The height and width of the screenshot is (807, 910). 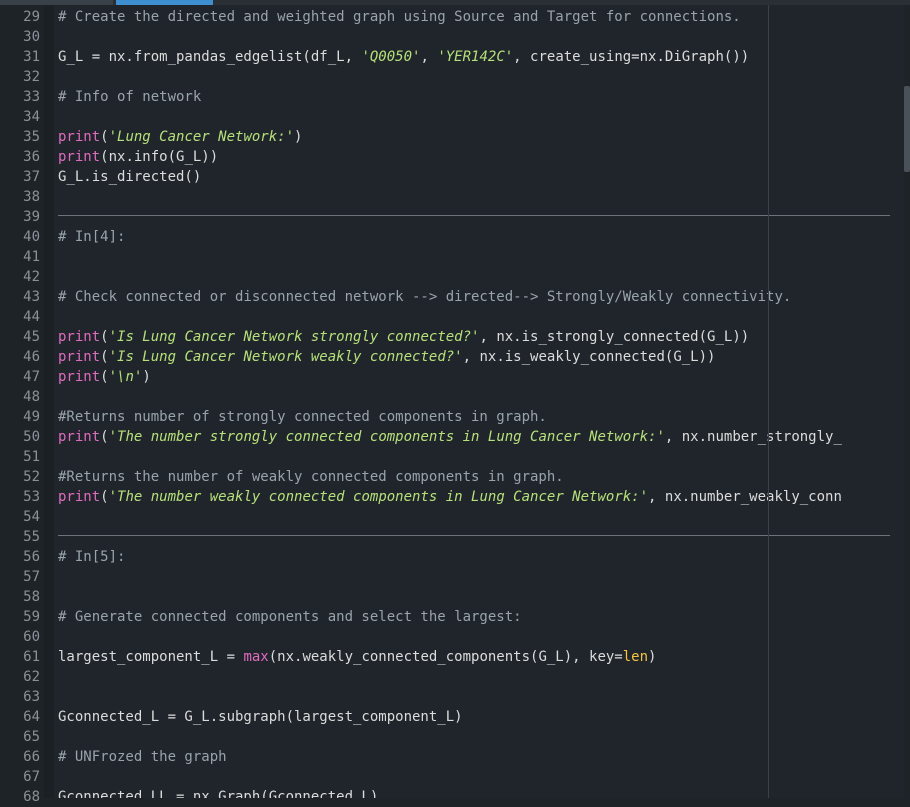 What do you see at coordinates (31, 197) in the screenshot?
I see `line-number: 38` at bounding box center [31, 197].